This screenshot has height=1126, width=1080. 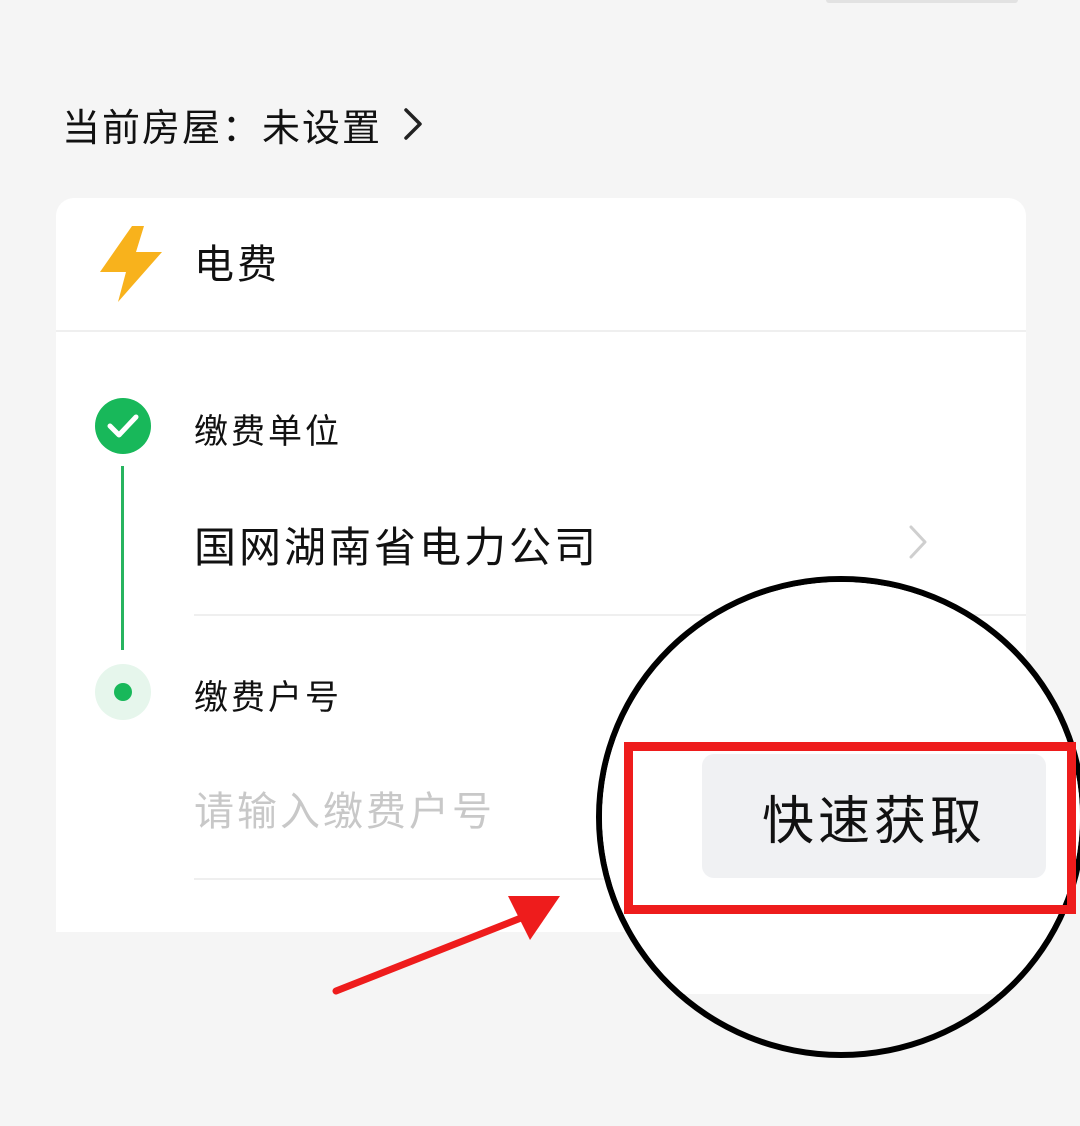 What do you see at coordinates (237, 265) in the screenshot?
I see `card-title: 电费` at bounding box center [237, 265].